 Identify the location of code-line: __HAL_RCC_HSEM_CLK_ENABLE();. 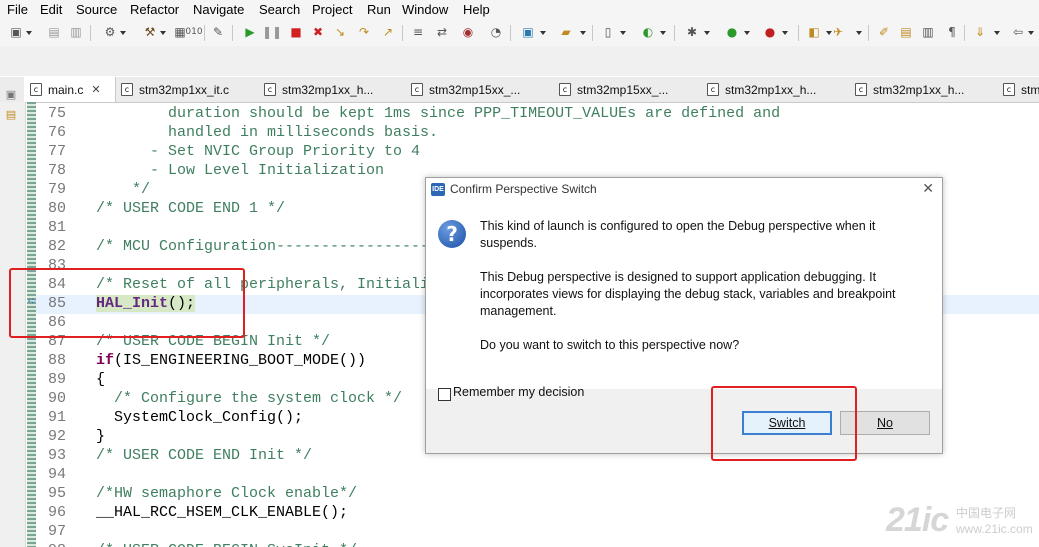
(222, 512).